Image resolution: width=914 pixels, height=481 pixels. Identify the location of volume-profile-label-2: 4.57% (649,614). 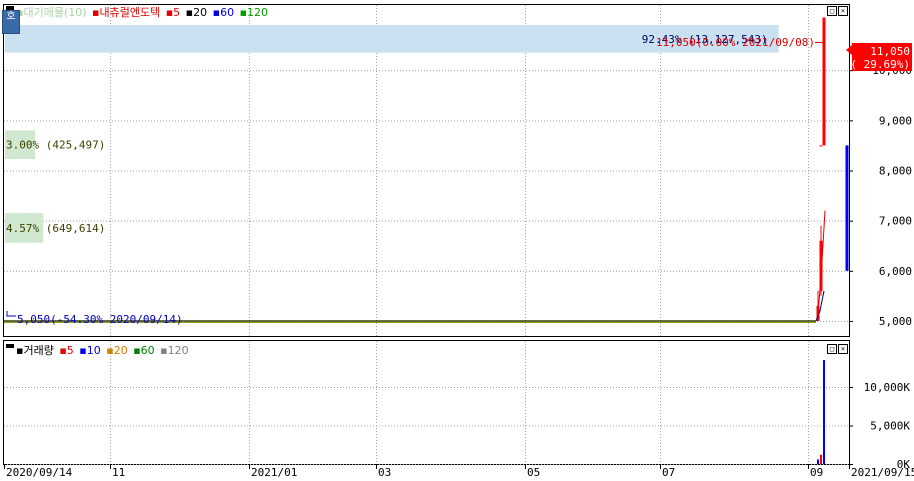
(55, 228).